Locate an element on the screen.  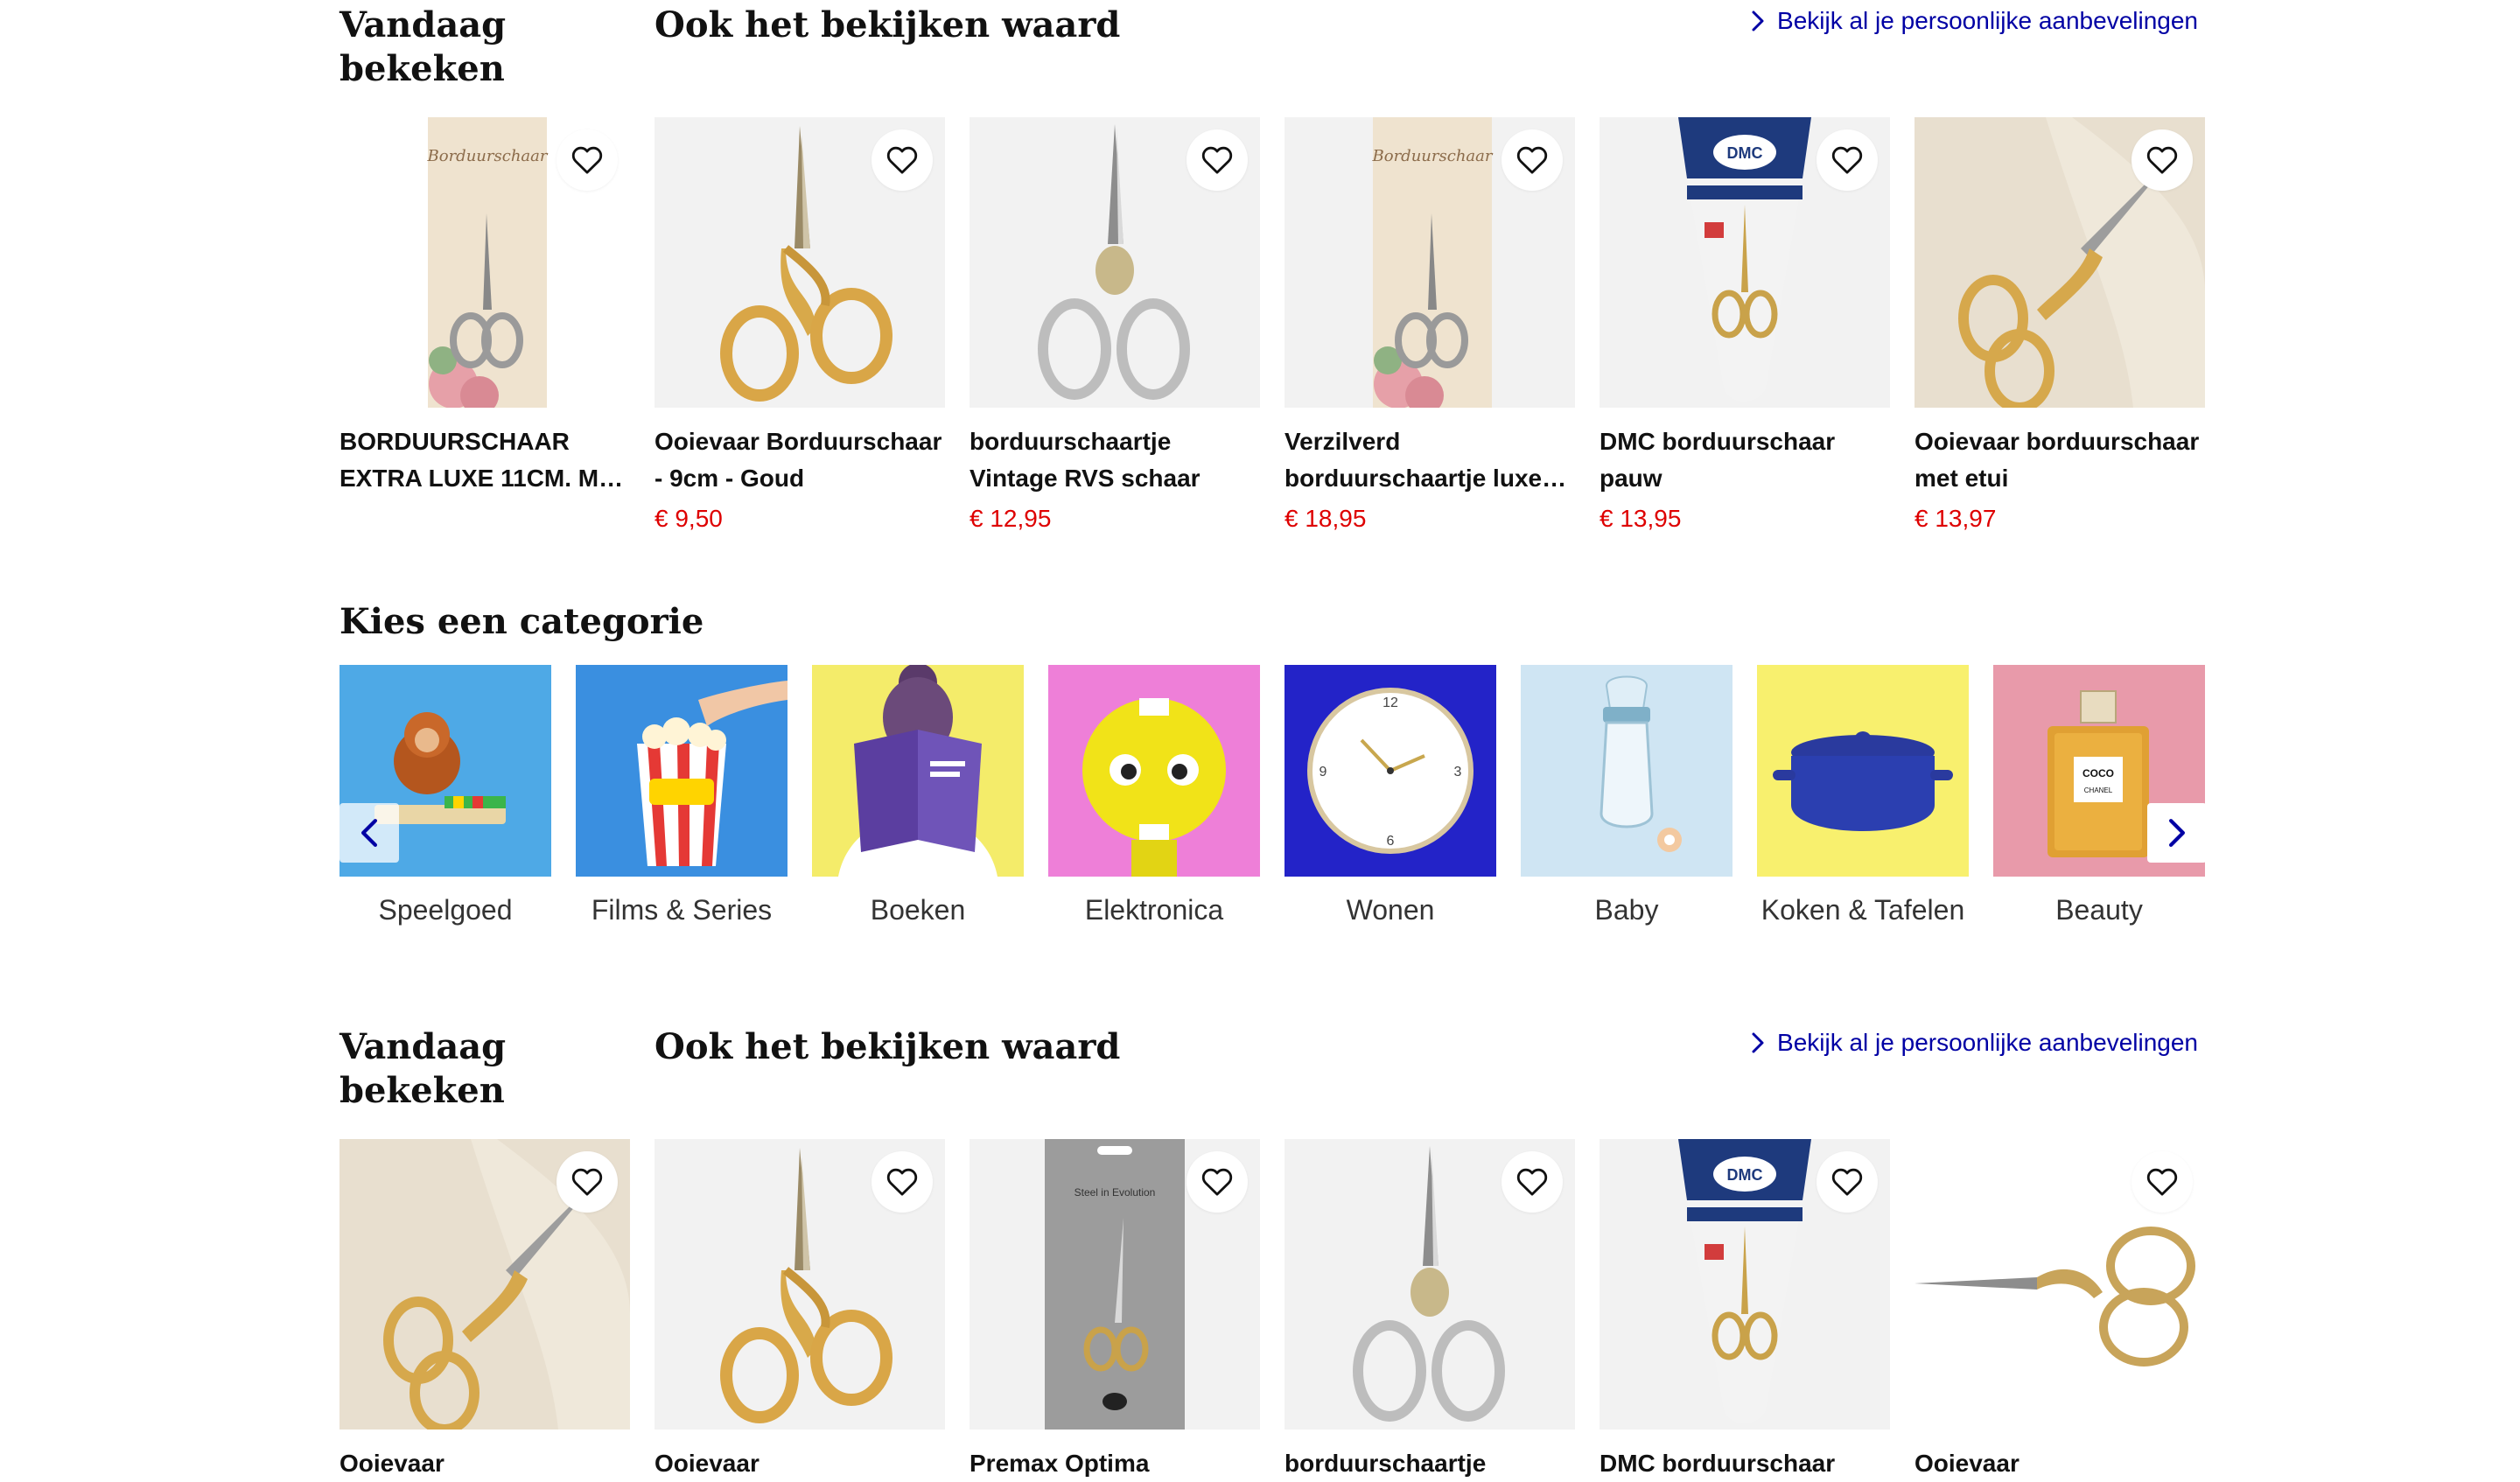
product-title: Ooievaar borduurschaar met etui is located at coordinates (2059, 460).